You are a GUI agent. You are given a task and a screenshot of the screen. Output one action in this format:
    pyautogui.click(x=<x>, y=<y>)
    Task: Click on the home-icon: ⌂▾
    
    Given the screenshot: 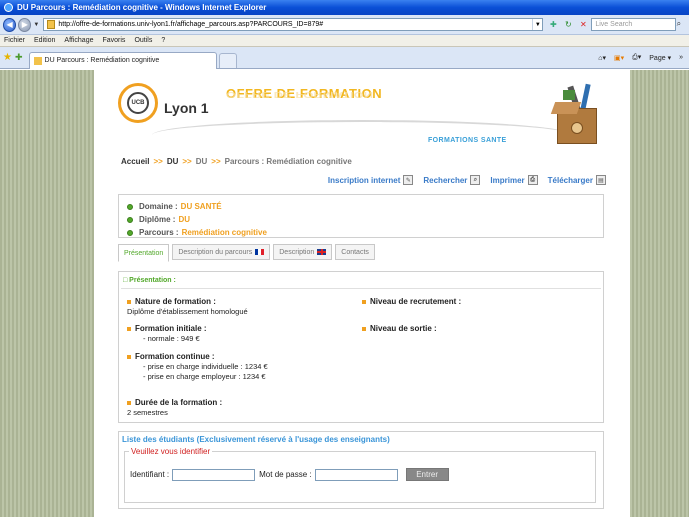 What is the action you would take?
    pyautogui.click(x=602, y=58)
    